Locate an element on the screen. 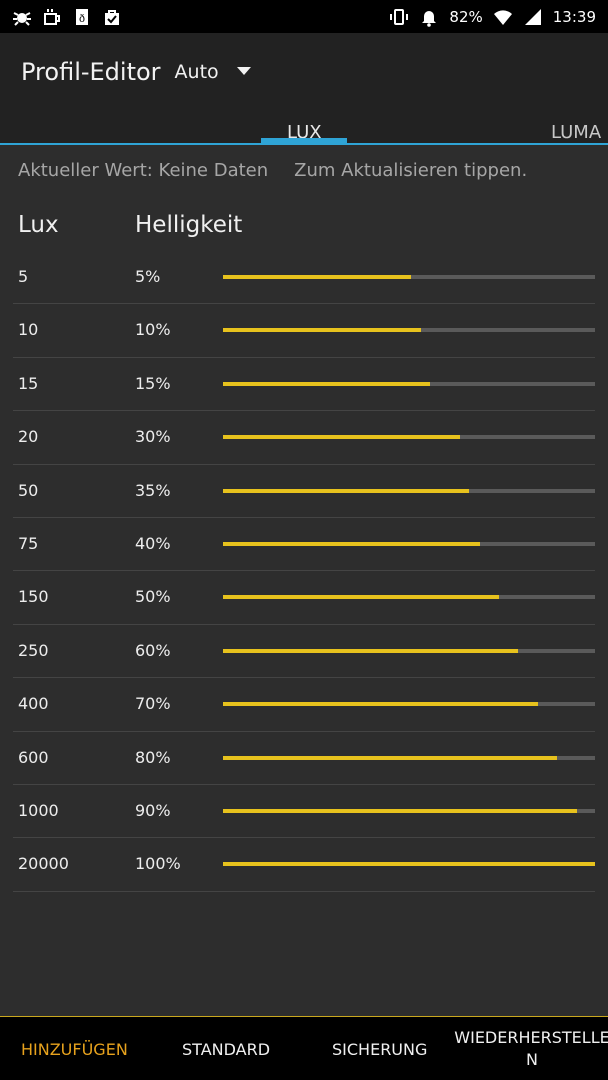 The width and height of the screenshot is (608, 1080). restore-button: WIEDERHERSTELLE N is located at coordinates (531, 1048).